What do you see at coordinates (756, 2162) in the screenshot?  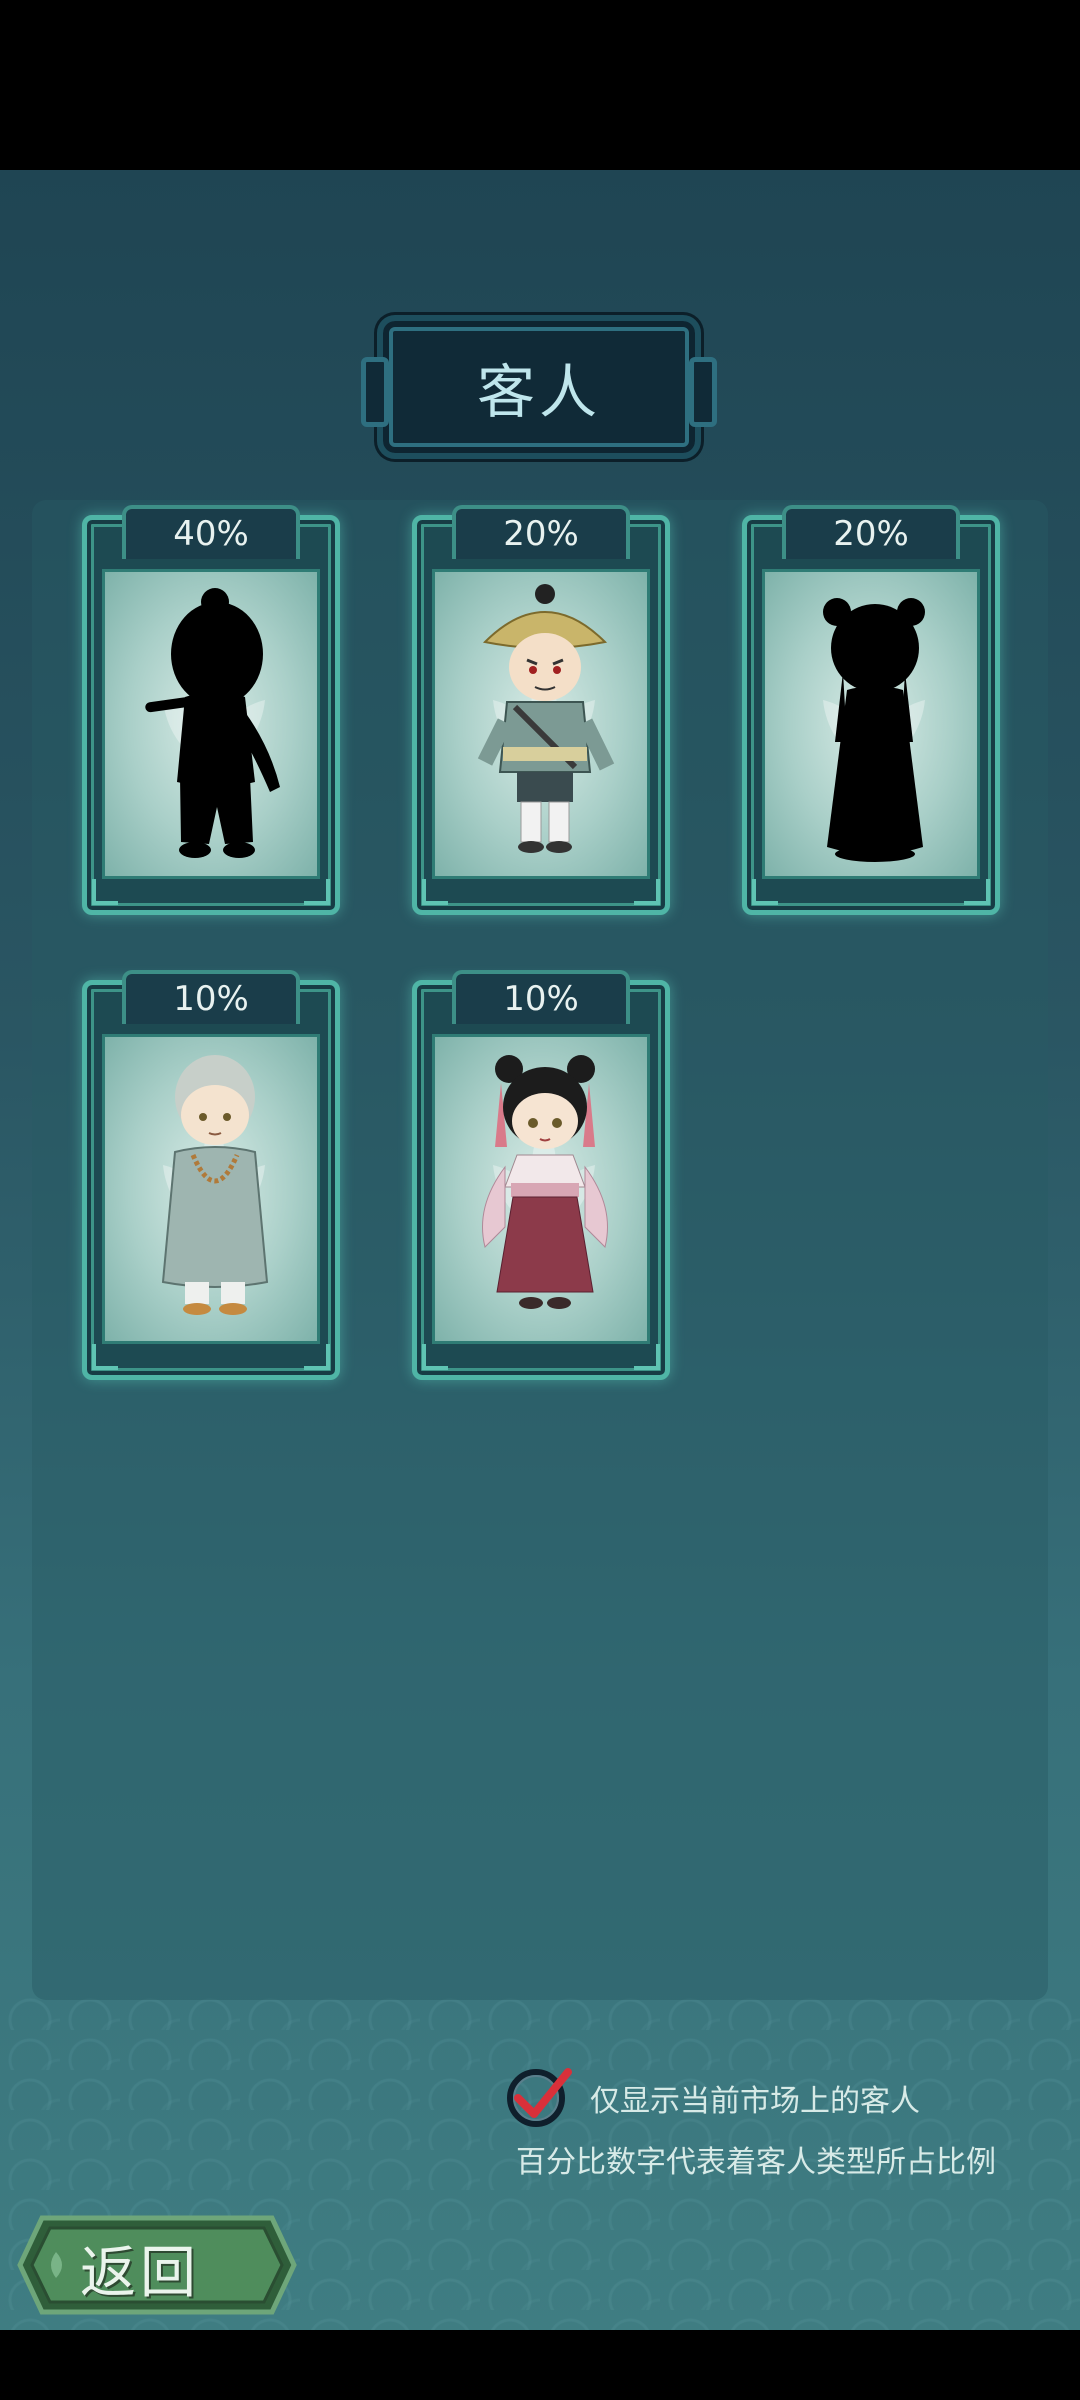 I see `percentage-note: 百分比数字代表着客人类型所占比例` at bounding box center [756, 2162].